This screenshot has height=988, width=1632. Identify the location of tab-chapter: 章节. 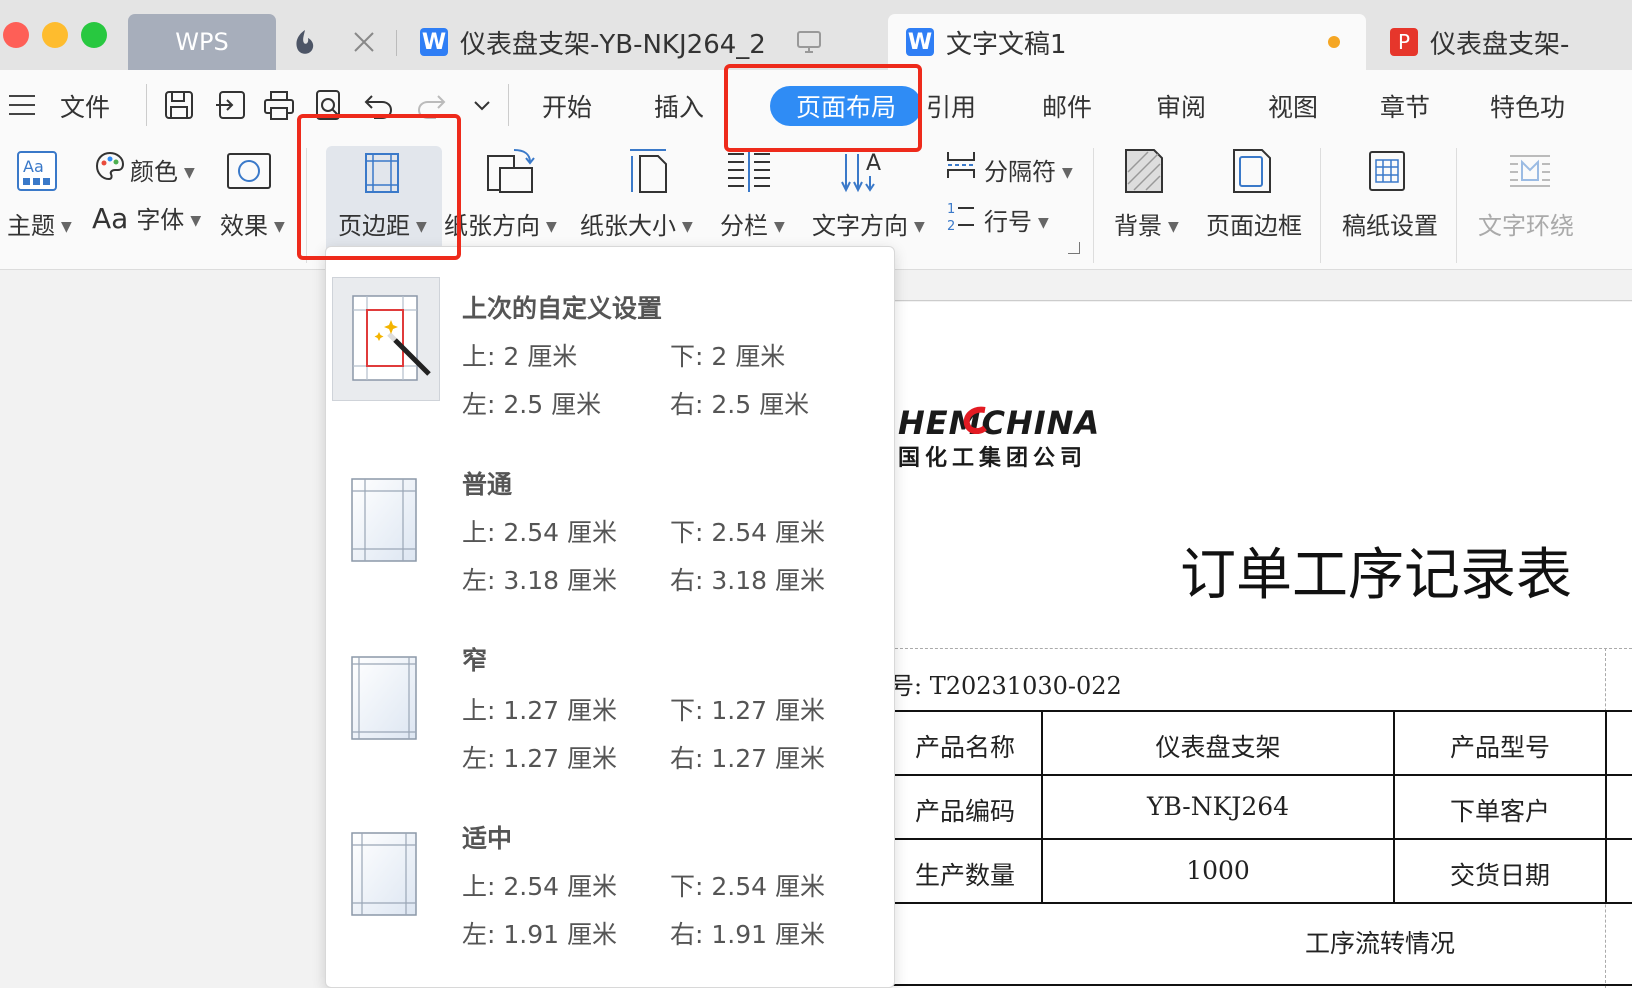
(1405, 106).